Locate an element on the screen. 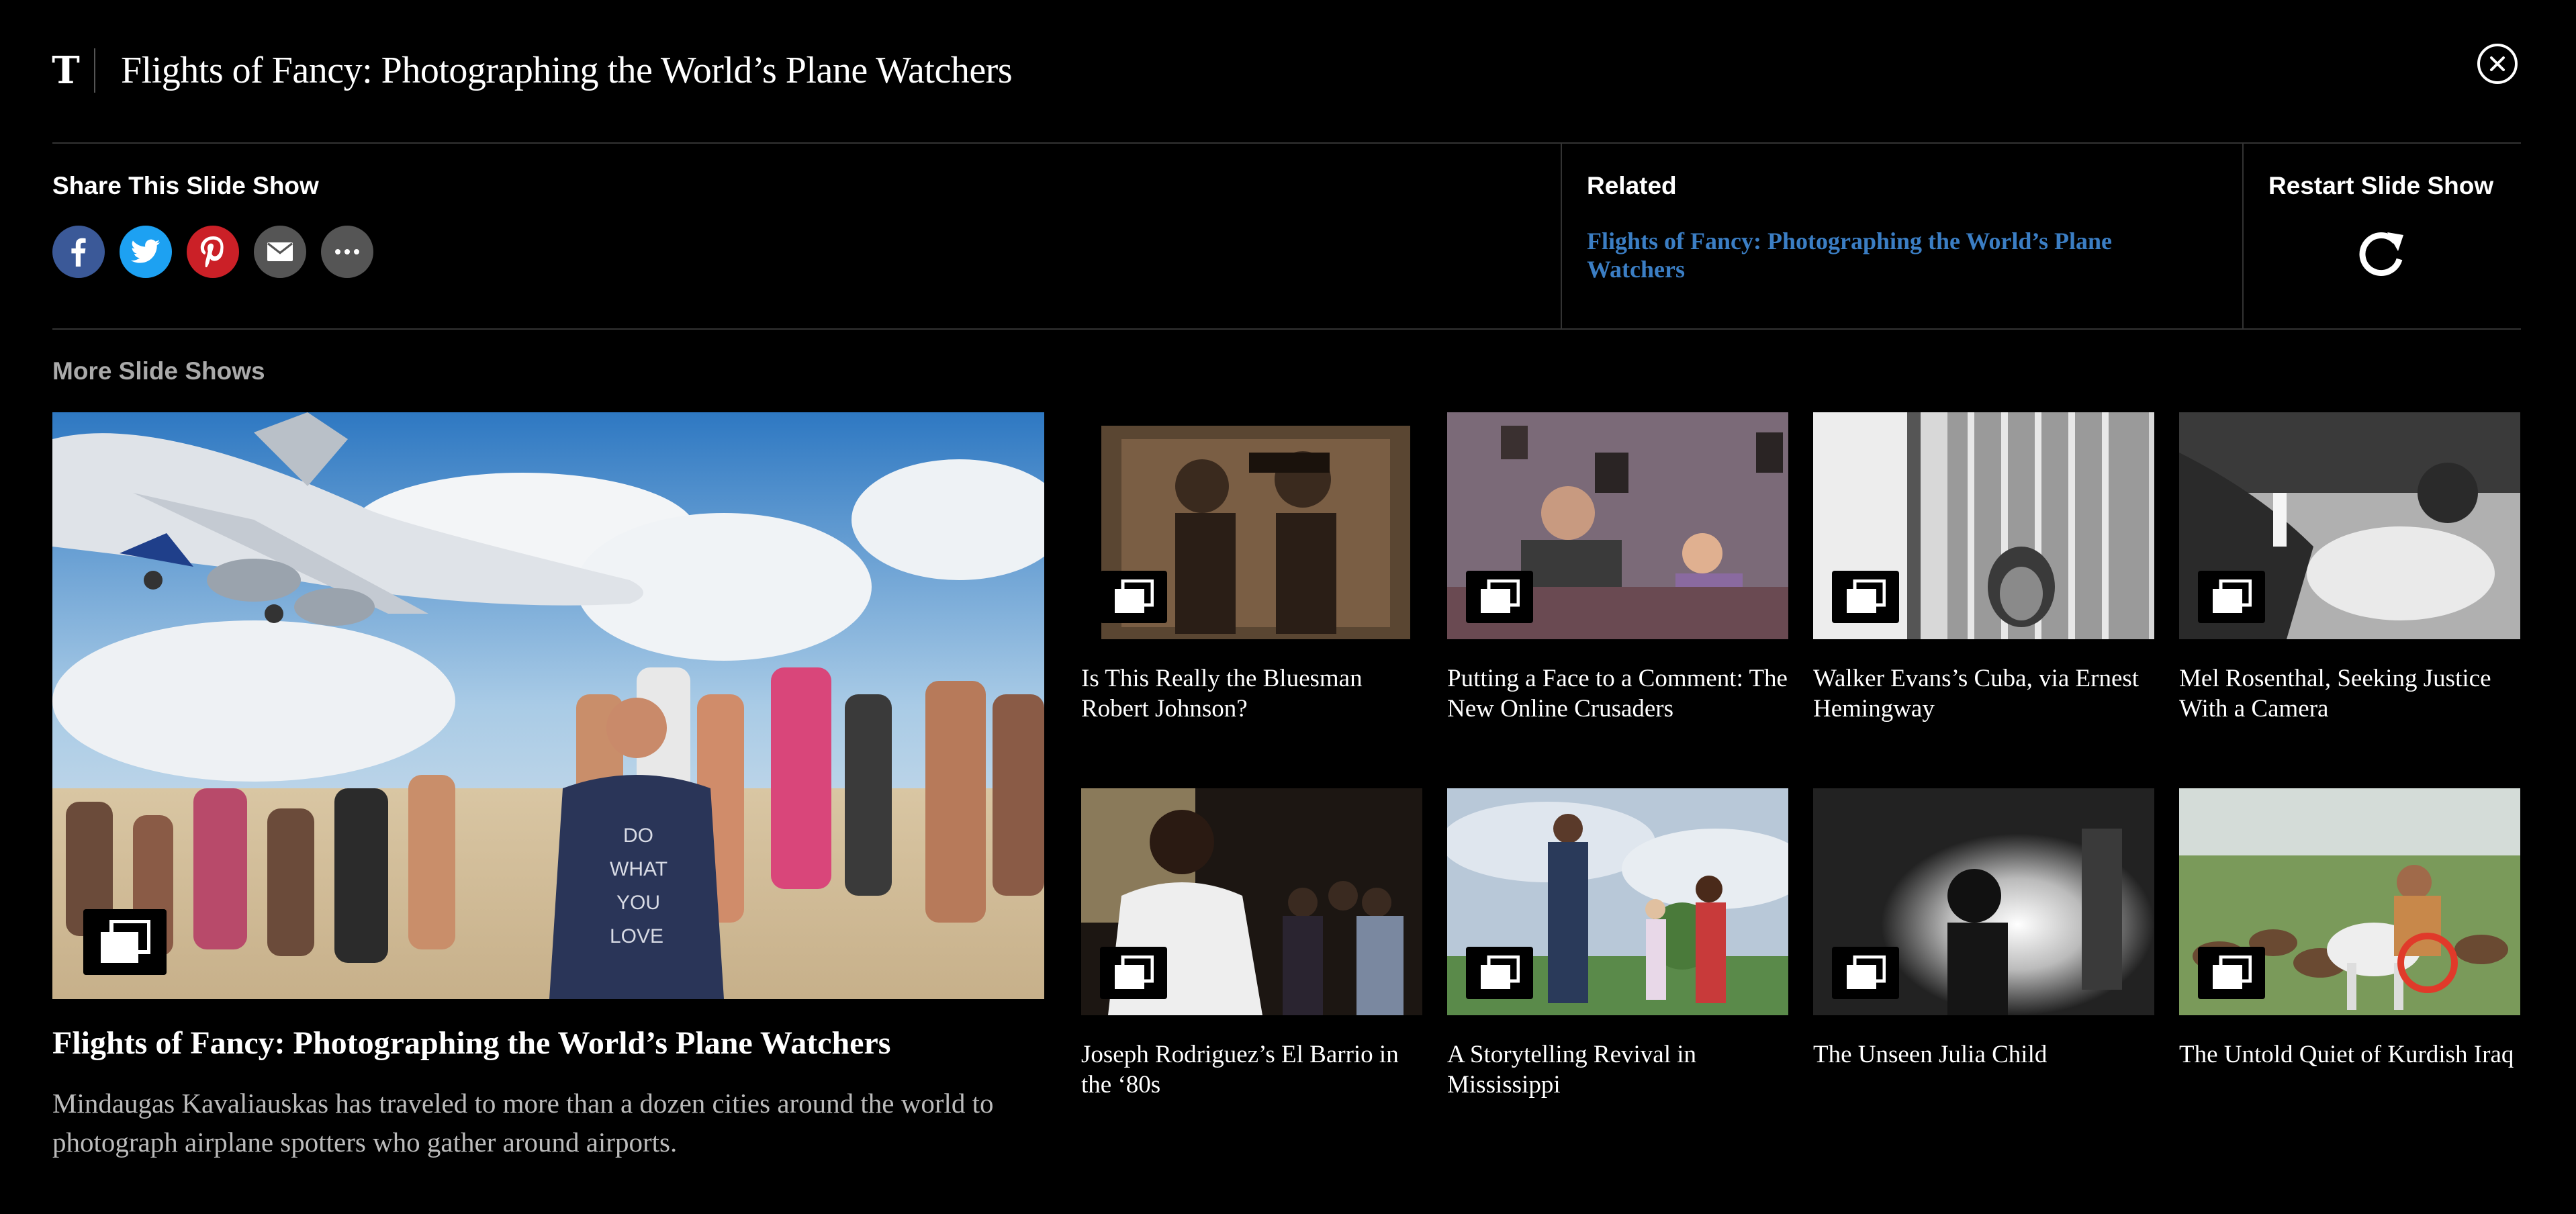 Image resolution: width=2576 pixels, height=1214 pixels. more-slideshows-label: More Slide Shows is located at coordinates (158, 371).